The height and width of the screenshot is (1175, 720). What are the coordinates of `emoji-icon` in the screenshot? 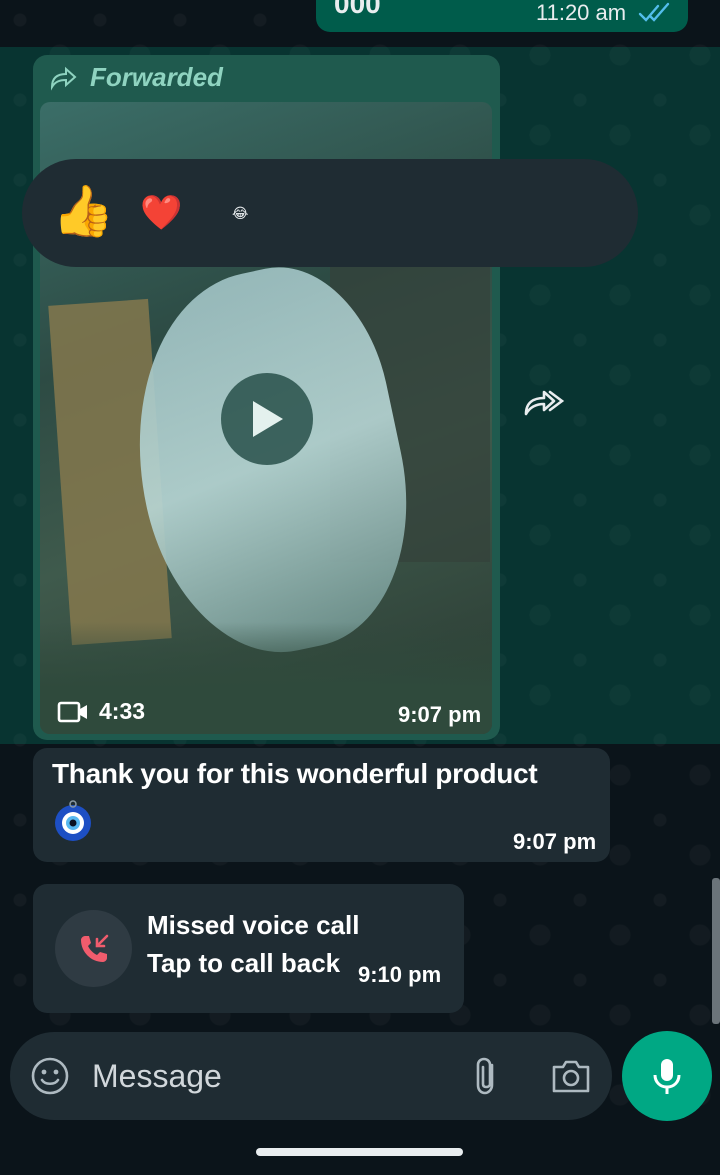 It's located at (50, 1076).